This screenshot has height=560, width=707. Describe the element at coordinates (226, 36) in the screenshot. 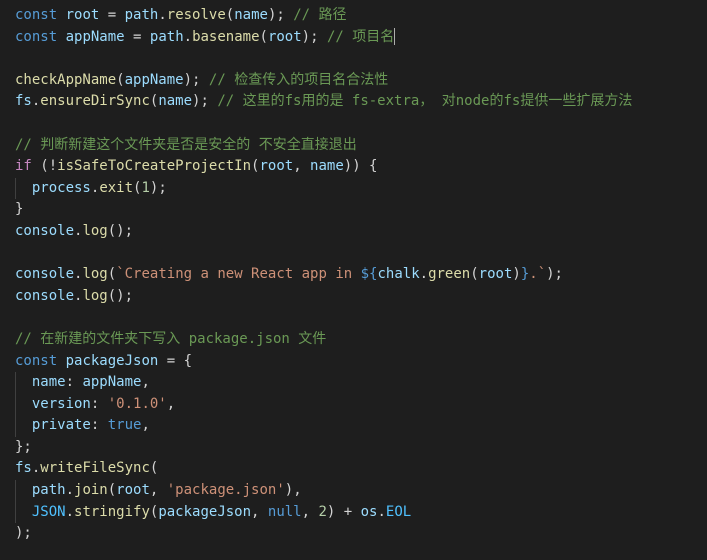

I see `code-token: basename` at that location.